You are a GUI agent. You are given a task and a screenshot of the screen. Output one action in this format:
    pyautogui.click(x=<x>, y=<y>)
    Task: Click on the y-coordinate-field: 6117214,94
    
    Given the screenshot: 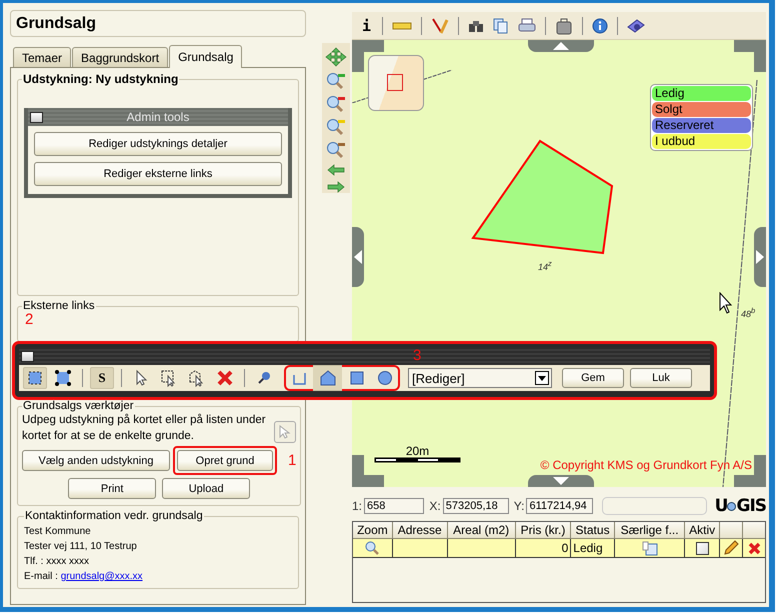 What is the action you would take?
    pyautogui.click(x=559, y=506)
    